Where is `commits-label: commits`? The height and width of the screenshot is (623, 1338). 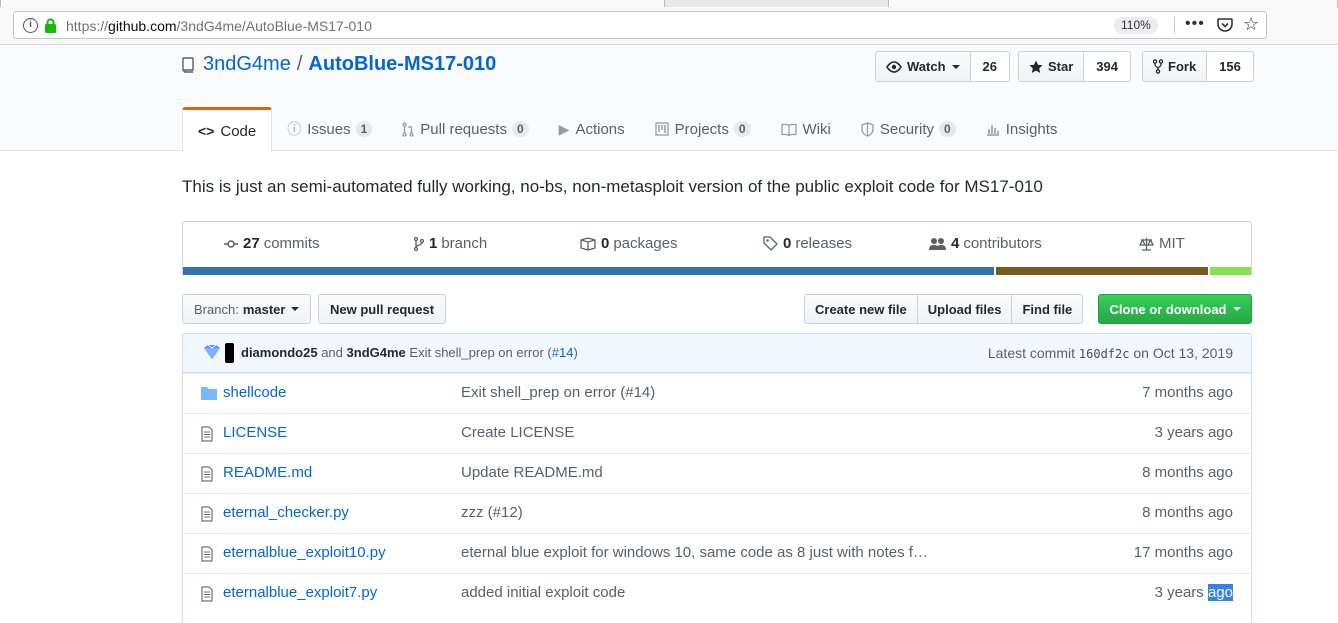
commits-label: commits is located at coordinates (291, 243).